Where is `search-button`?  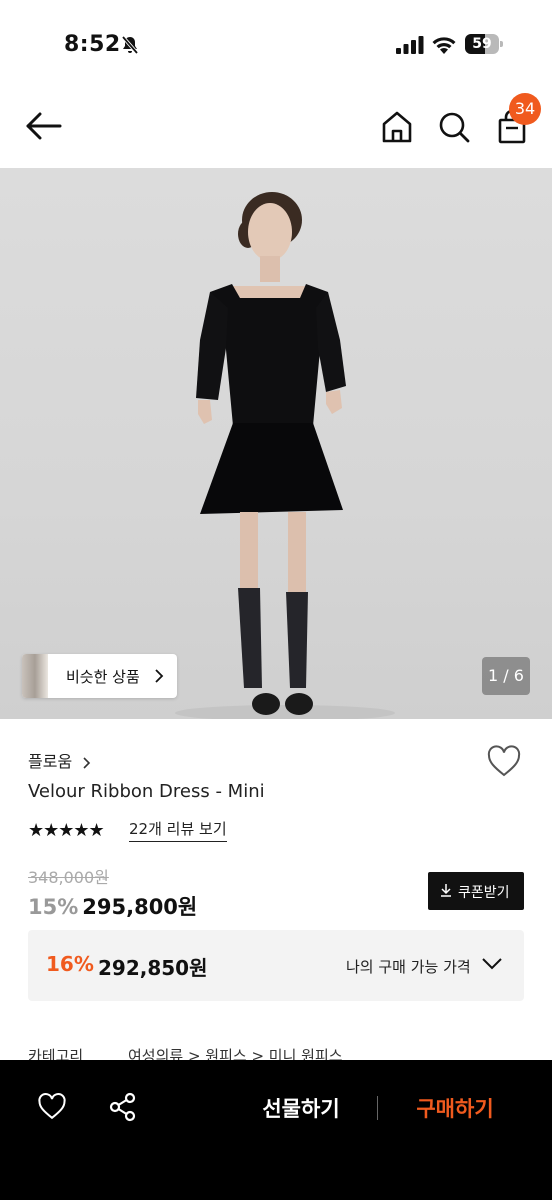
search-button is located at coordinates (454, 127).